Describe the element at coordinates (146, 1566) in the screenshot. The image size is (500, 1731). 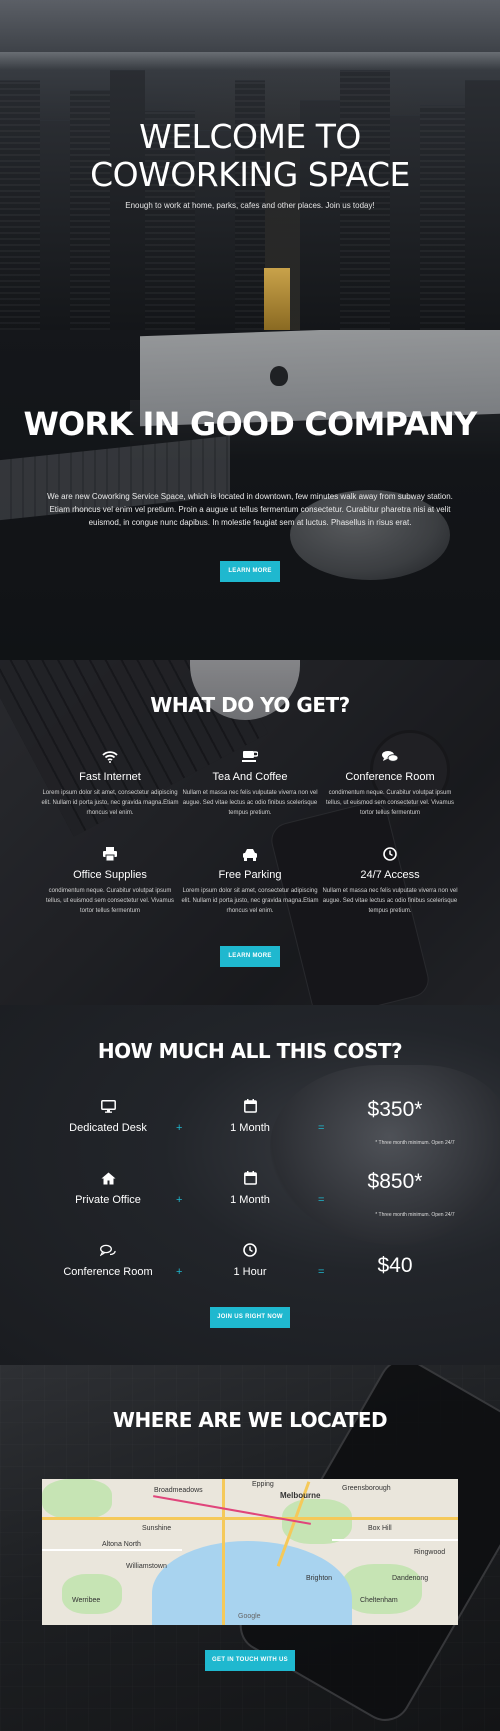
I see `map-label: Williamstown` at that location.